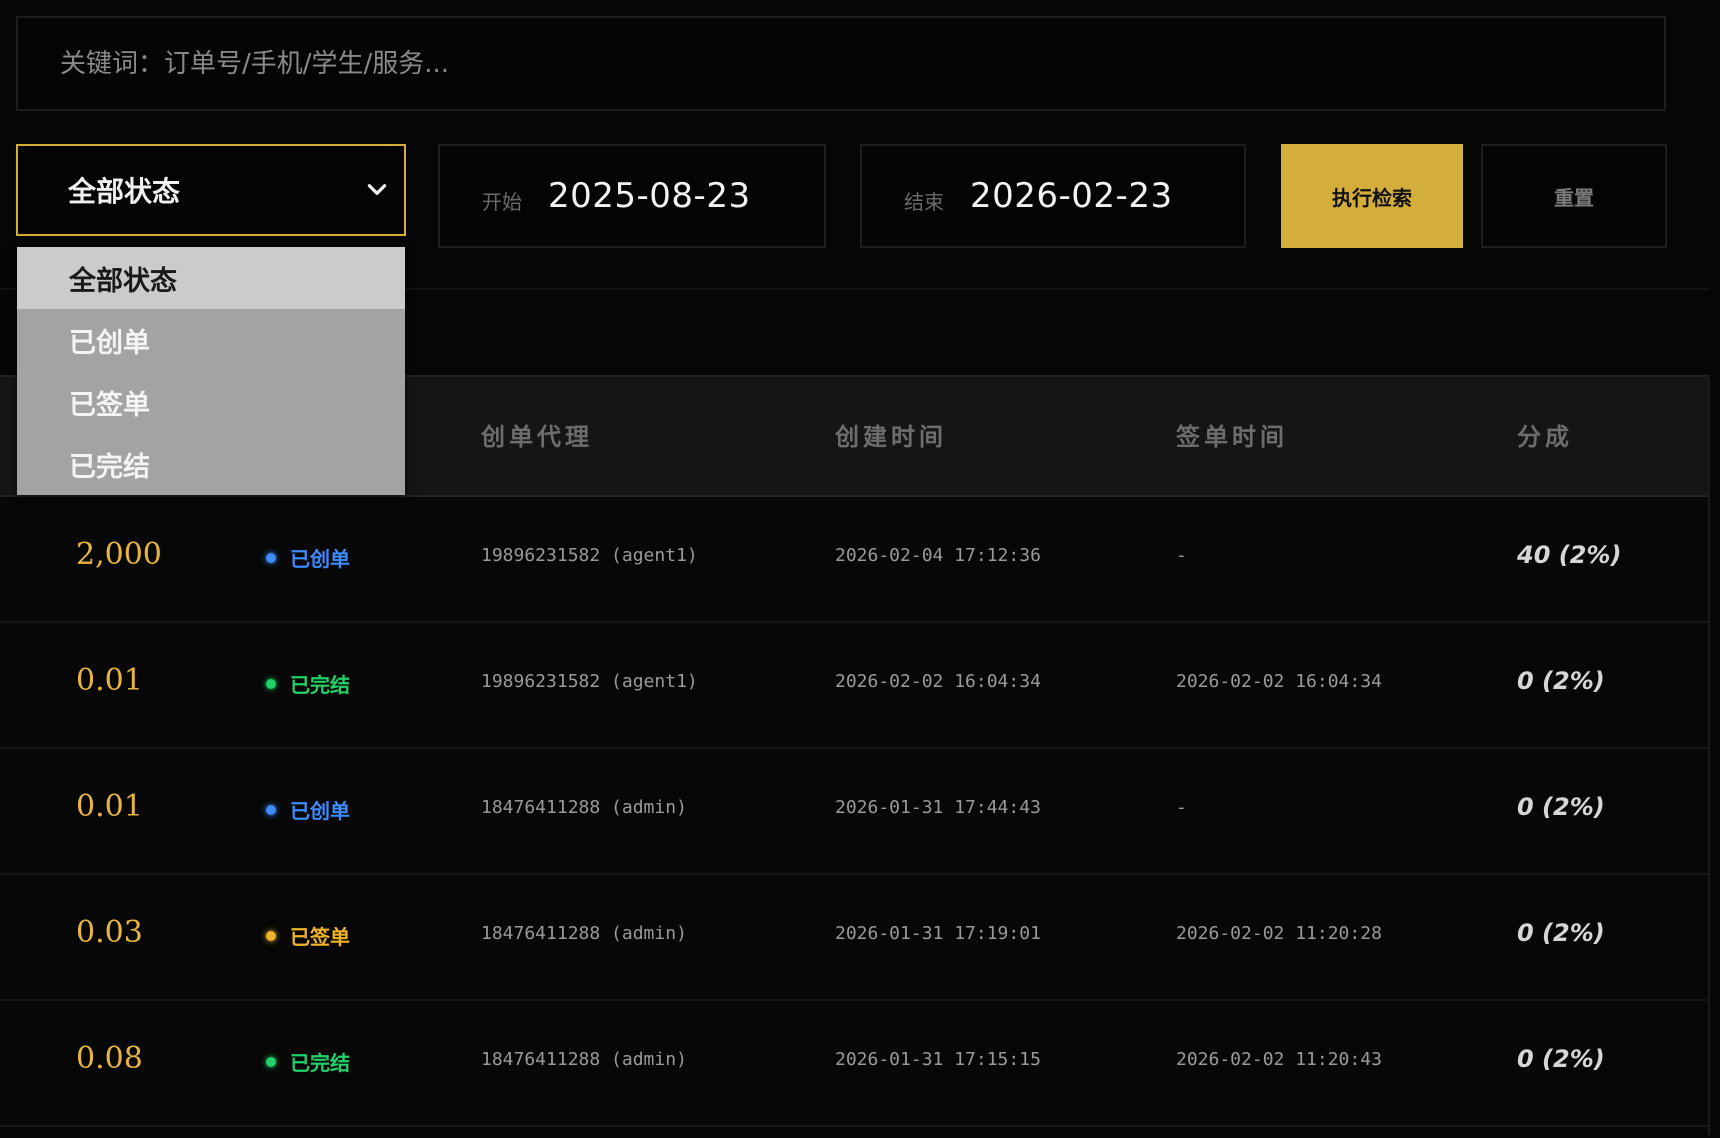 The image size is (1720, 1138). What do you see at coordinates (1279, 1059) in the screenshot?
I see `signed-time-cell: 2026-02-02 11:20:43` at bounding box center [1279, 1059].